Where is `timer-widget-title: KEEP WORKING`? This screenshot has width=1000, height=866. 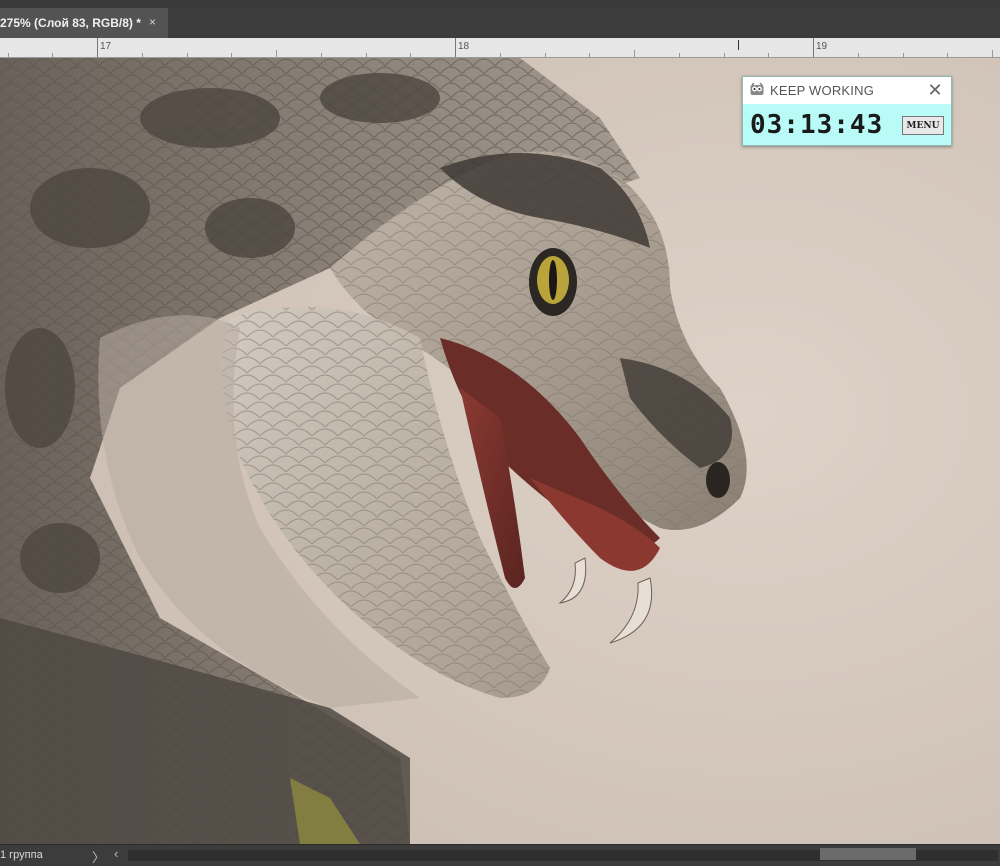 timer-widget-title: KEEP WORKING is located at coordinates (822, 90).